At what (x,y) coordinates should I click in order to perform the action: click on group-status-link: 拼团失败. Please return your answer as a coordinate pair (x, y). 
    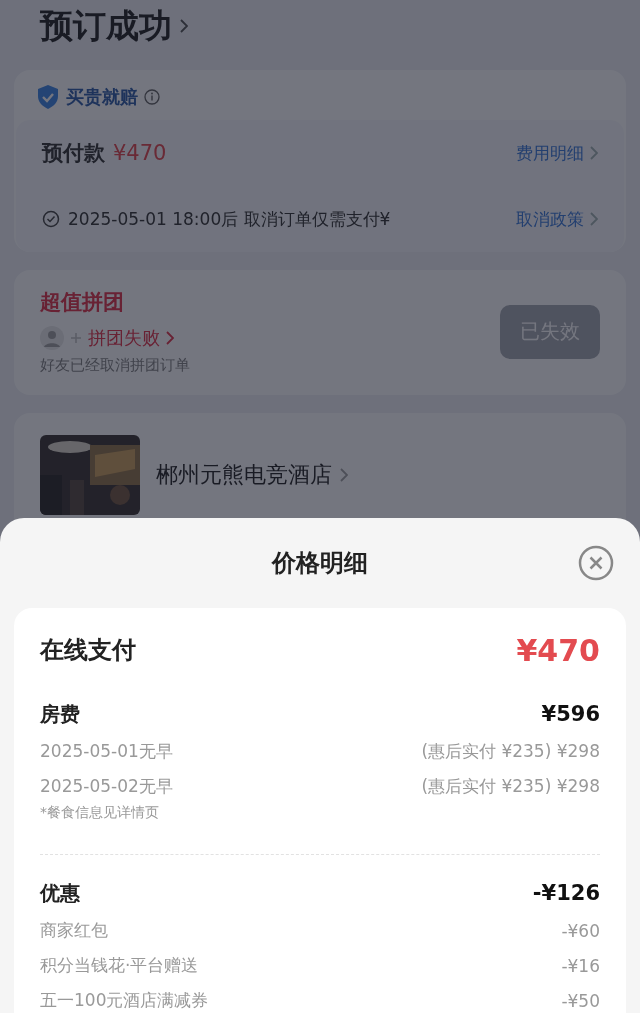
    Looking at the image, I should click on (131, 338).